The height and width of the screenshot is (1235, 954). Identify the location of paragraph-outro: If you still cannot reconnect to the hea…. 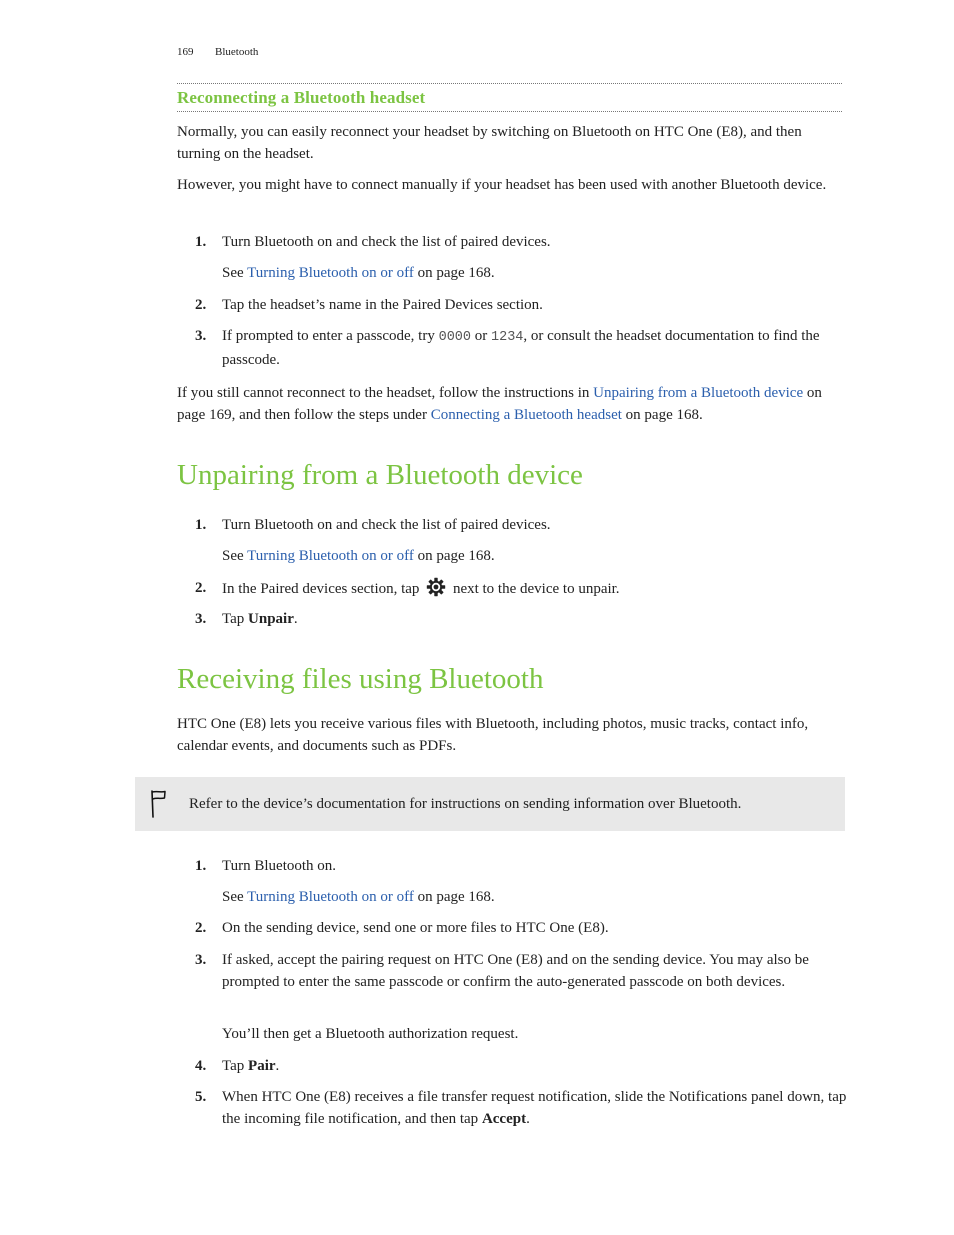
(512, 404).